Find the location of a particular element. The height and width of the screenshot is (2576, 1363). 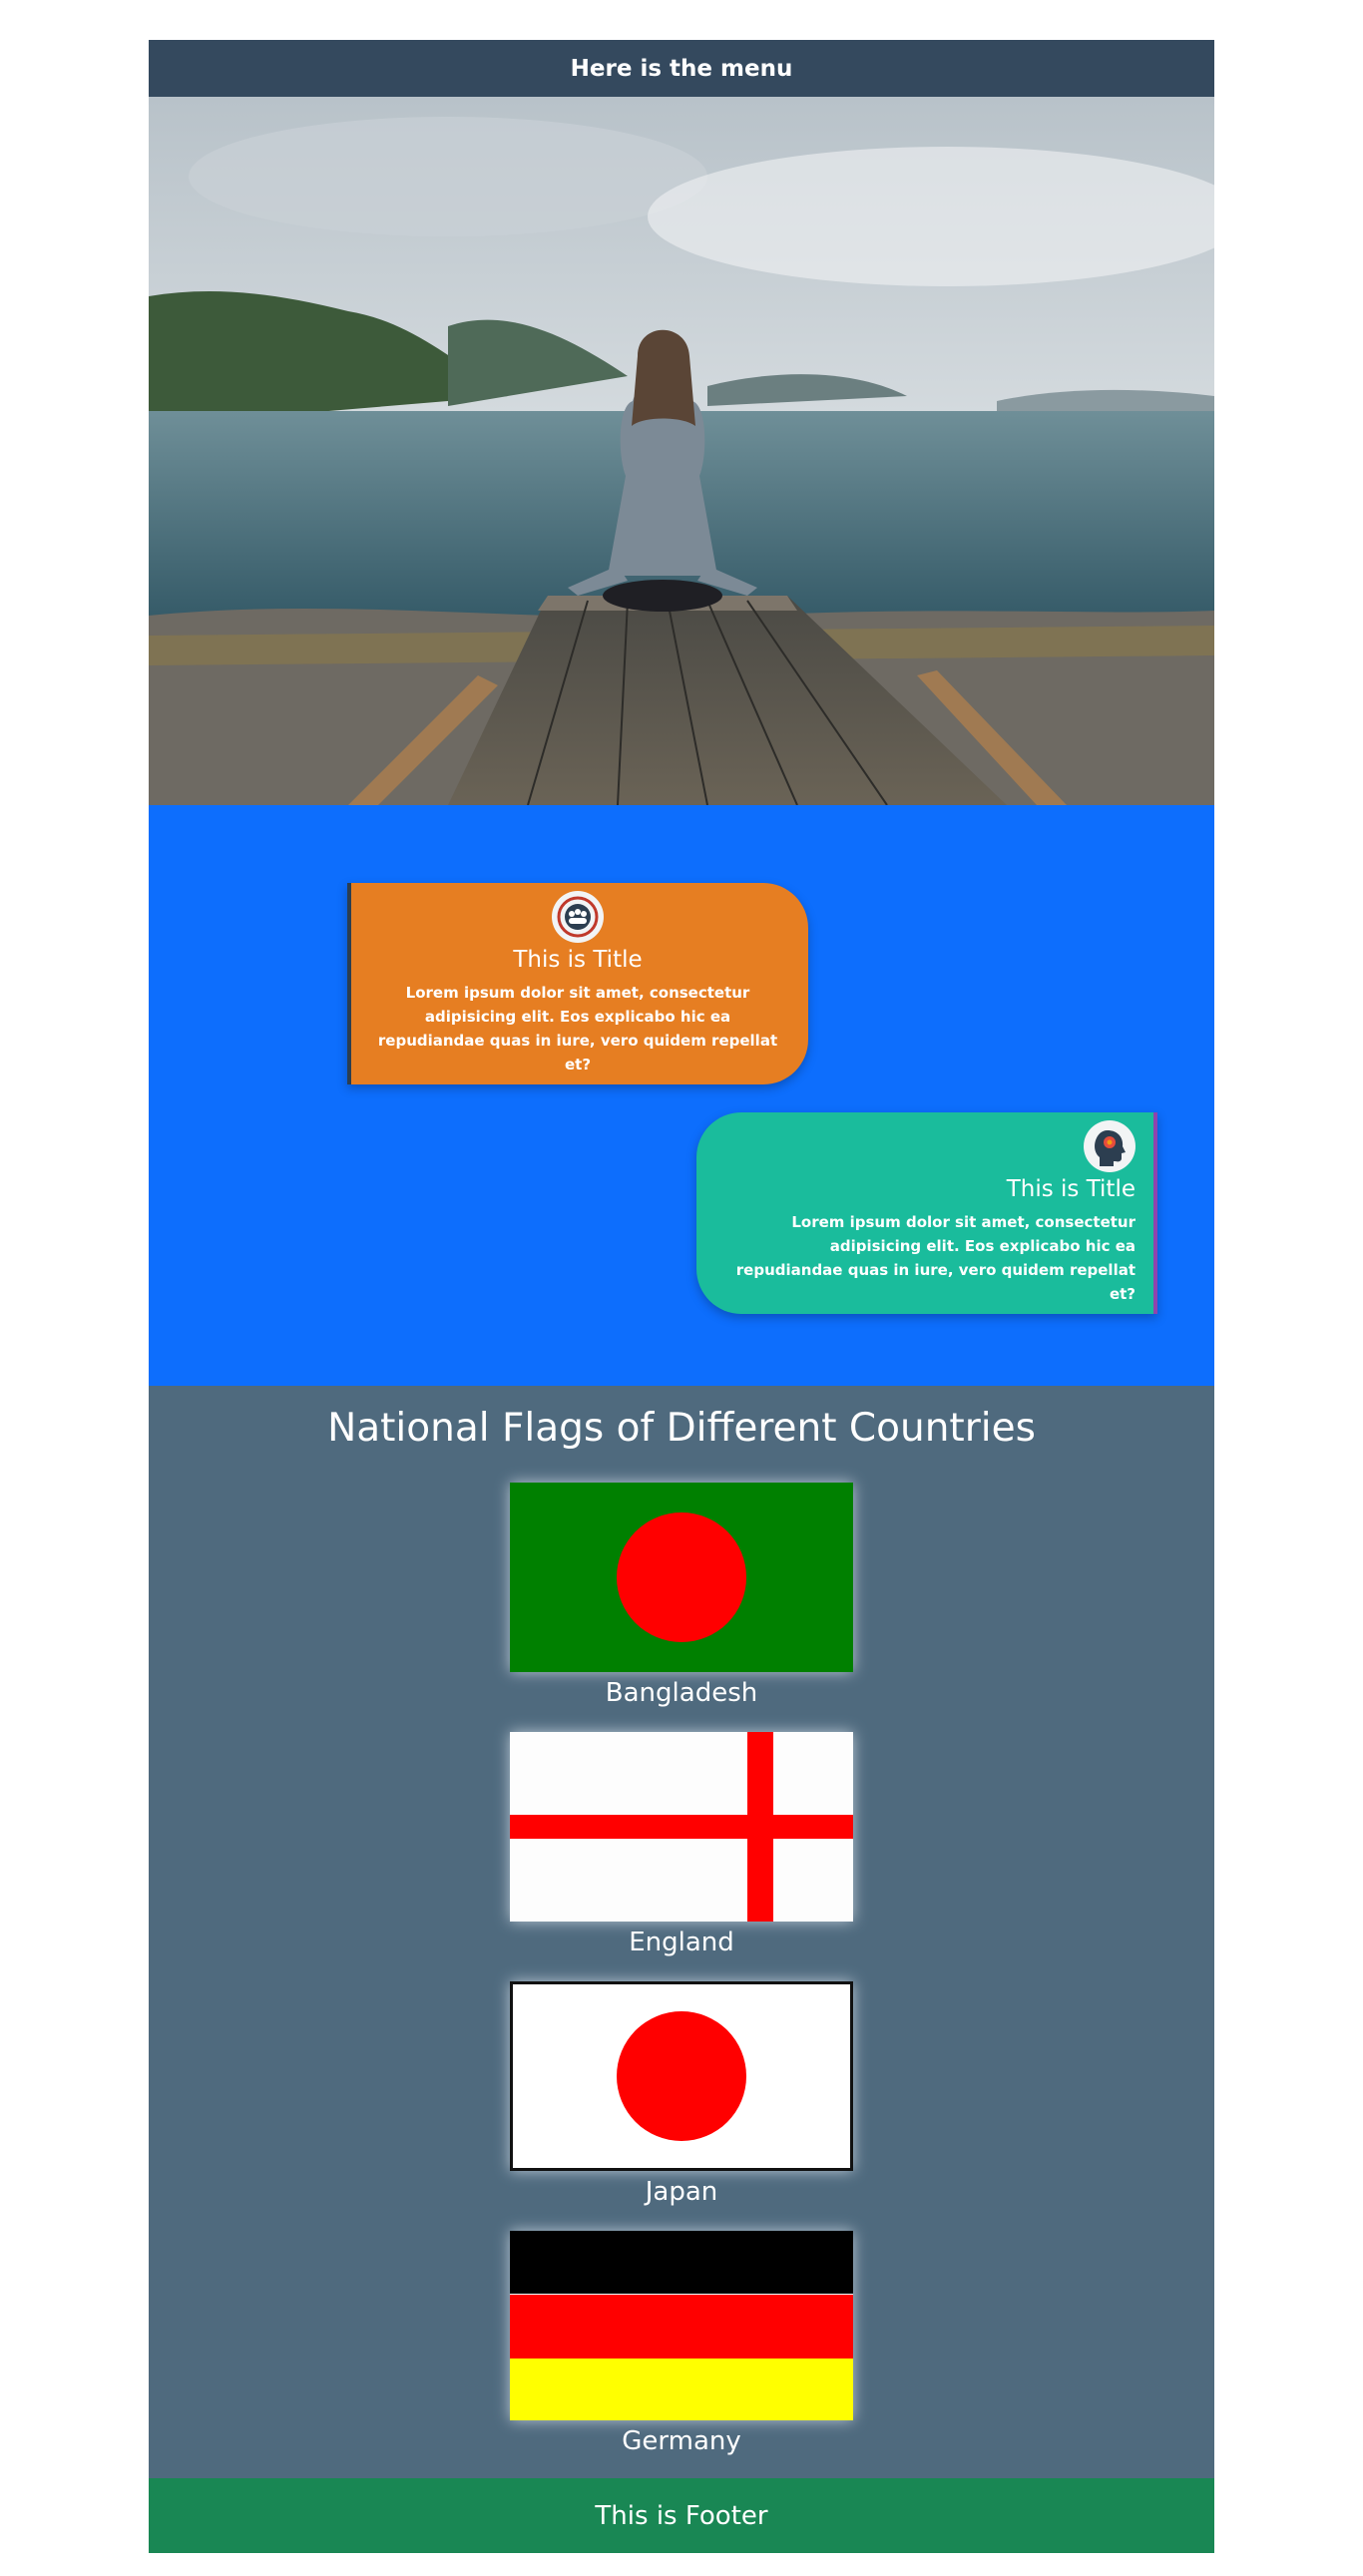

flag-card-japan: Japan is located at coordinates (682, 2094).